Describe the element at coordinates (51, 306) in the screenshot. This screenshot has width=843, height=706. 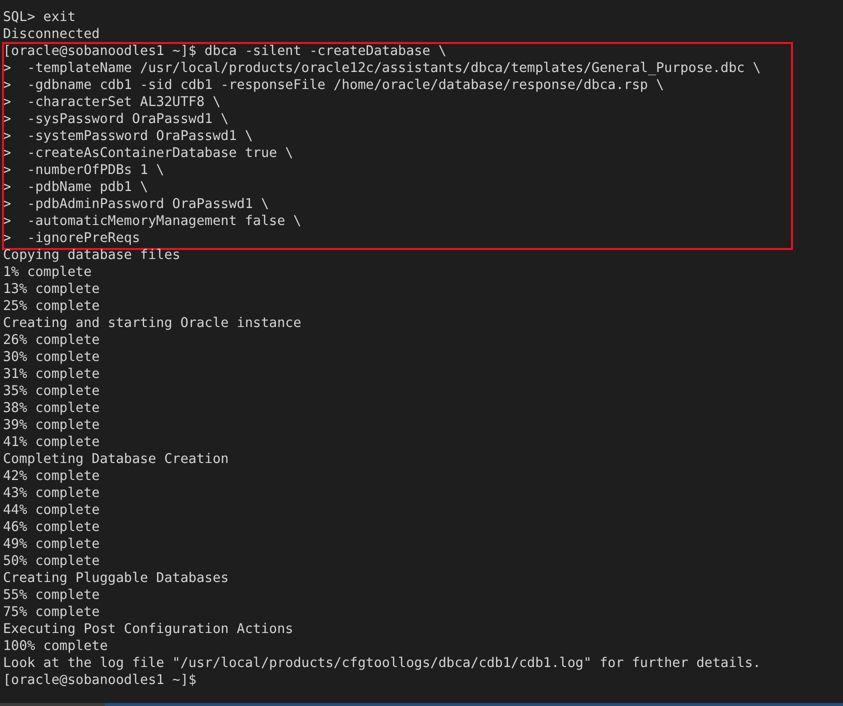
I see `terminal-line: 25% complete` at that location.